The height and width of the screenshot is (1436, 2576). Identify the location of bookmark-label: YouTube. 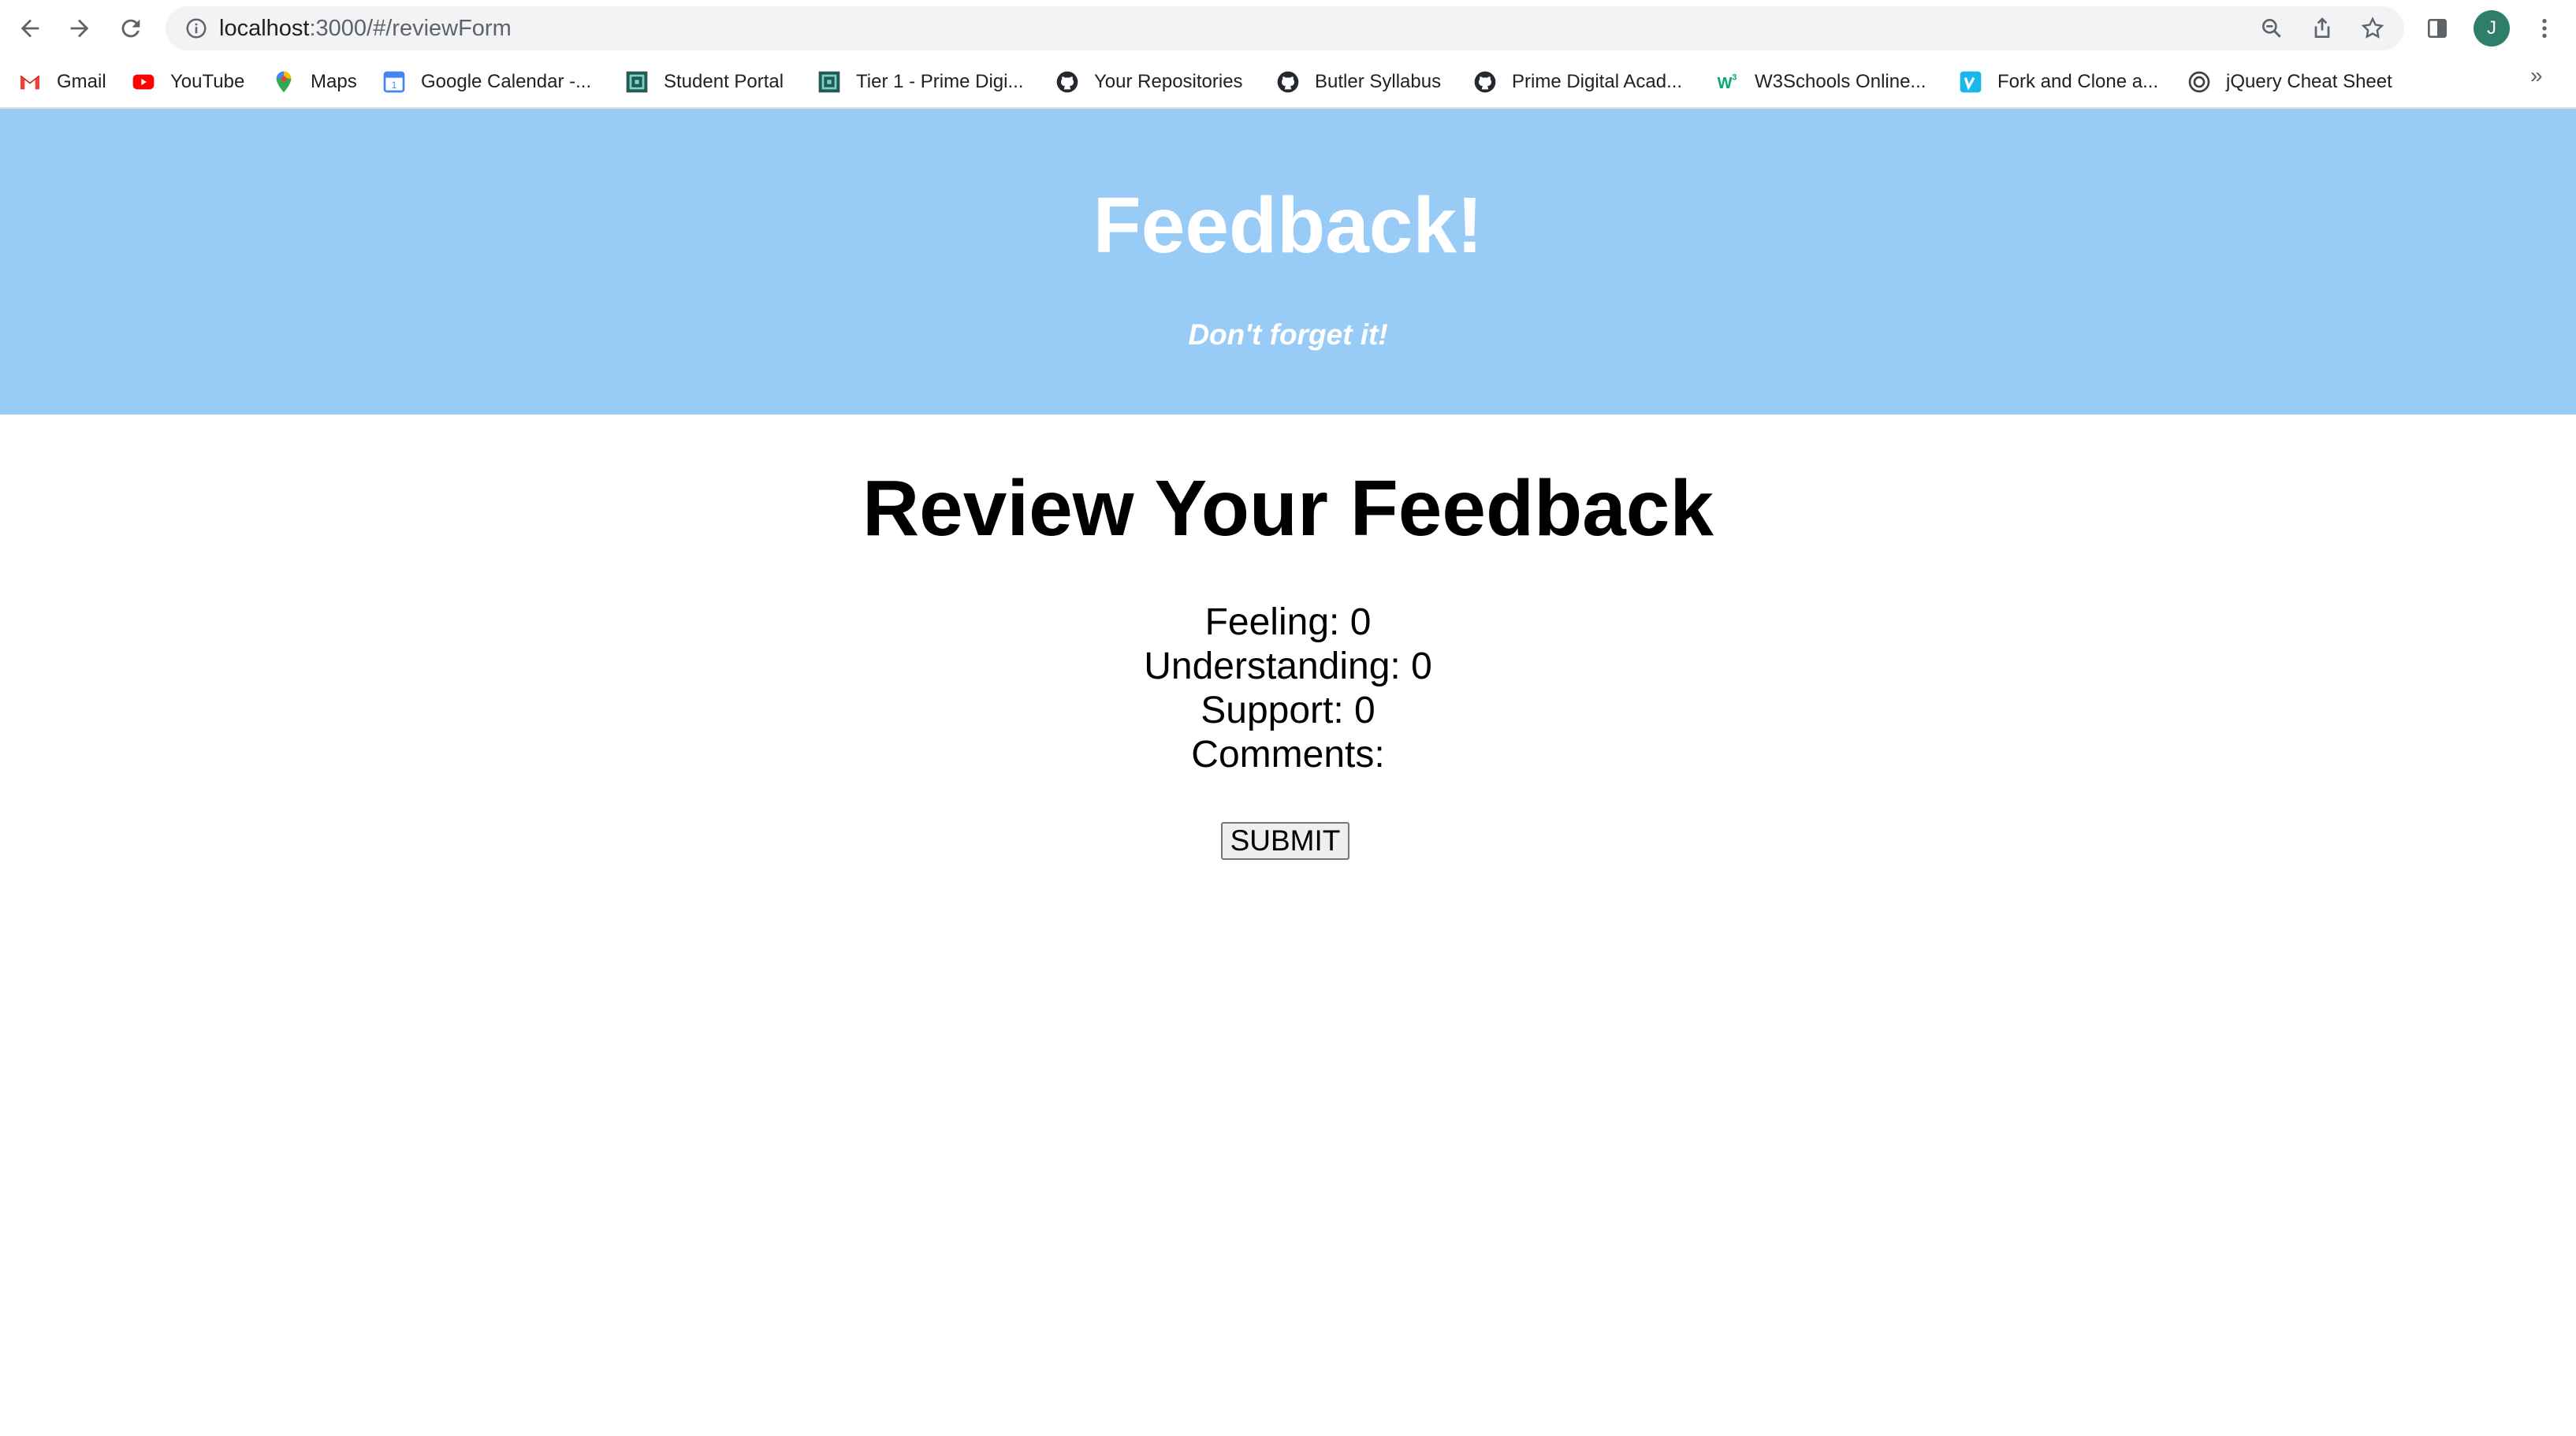
(207, 81).